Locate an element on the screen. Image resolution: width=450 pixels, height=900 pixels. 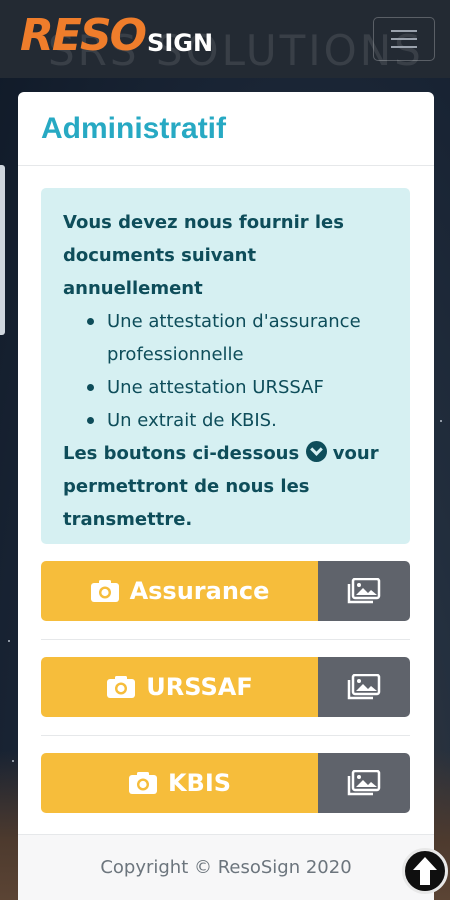
assurance-label: Assurance is located at coordinates (199, 591).